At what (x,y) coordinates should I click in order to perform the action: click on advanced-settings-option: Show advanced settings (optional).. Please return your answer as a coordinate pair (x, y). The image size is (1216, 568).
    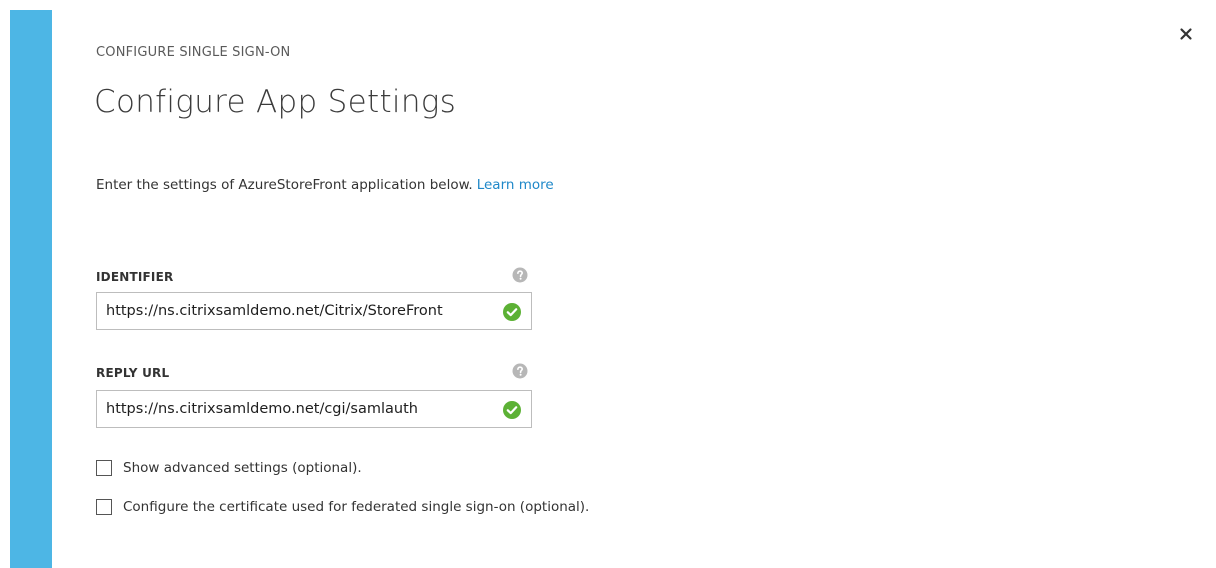
    Looking at the image, I should click on (229, 468).